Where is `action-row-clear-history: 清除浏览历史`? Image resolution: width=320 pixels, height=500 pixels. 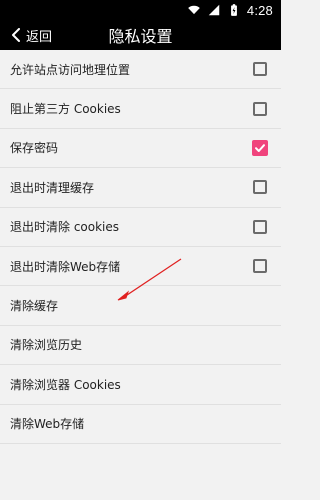
action-row-clear-history: 清除浏览历史 is located at coordinates (140, 346).